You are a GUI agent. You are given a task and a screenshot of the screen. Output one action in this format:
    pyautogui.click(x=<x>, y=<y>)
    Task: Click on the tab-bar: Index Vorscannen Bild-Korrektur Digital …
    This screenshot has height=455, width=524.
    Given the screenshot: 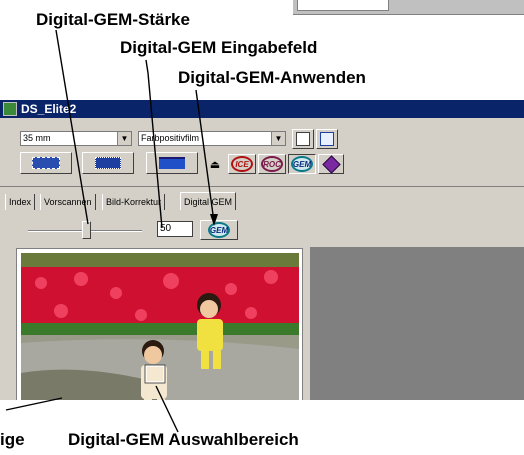 What is the action you would take?
    pyautogui.click(x=262, y=202)
    